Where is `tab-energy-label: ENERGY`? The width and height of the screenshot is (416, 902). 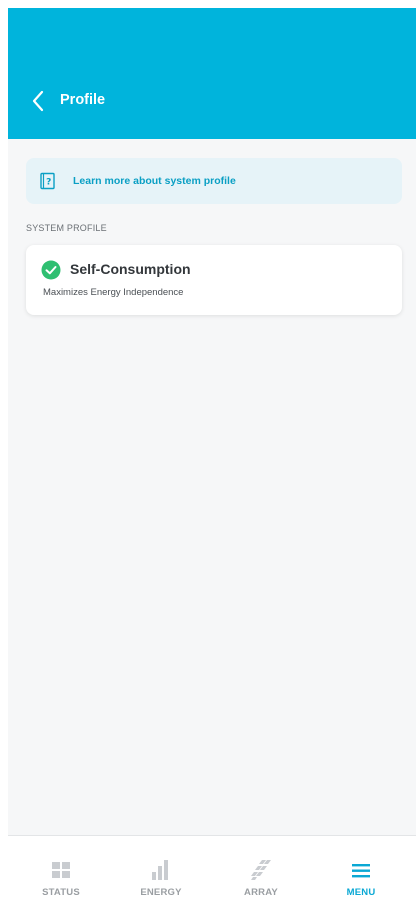
tab-energy-label: ENERGY is located at coordinates (161, 892).